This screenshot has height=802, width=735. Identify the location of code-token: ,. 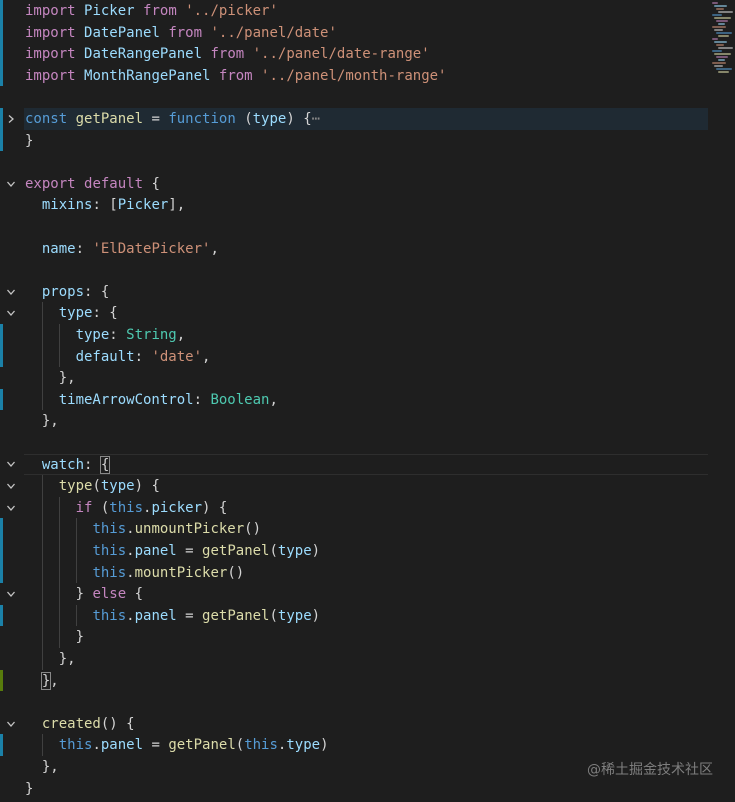
(54, 680).